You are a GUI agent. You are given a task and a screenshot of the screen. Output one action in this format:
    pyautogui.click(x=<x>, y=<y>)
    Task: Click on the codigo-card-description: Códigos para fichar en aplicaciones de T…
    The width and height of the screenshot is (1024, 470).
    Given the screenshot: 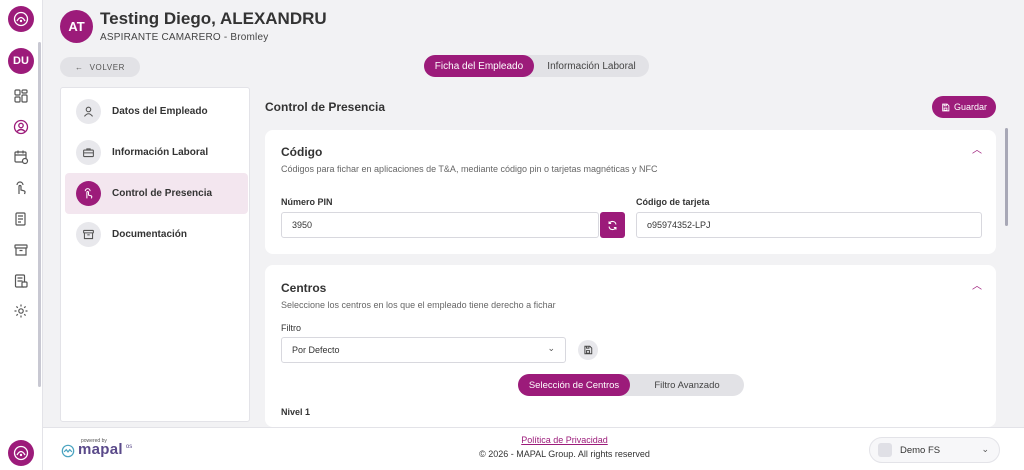 What is the action you would take?
    pyautogui.click(x=469, y=169)
    